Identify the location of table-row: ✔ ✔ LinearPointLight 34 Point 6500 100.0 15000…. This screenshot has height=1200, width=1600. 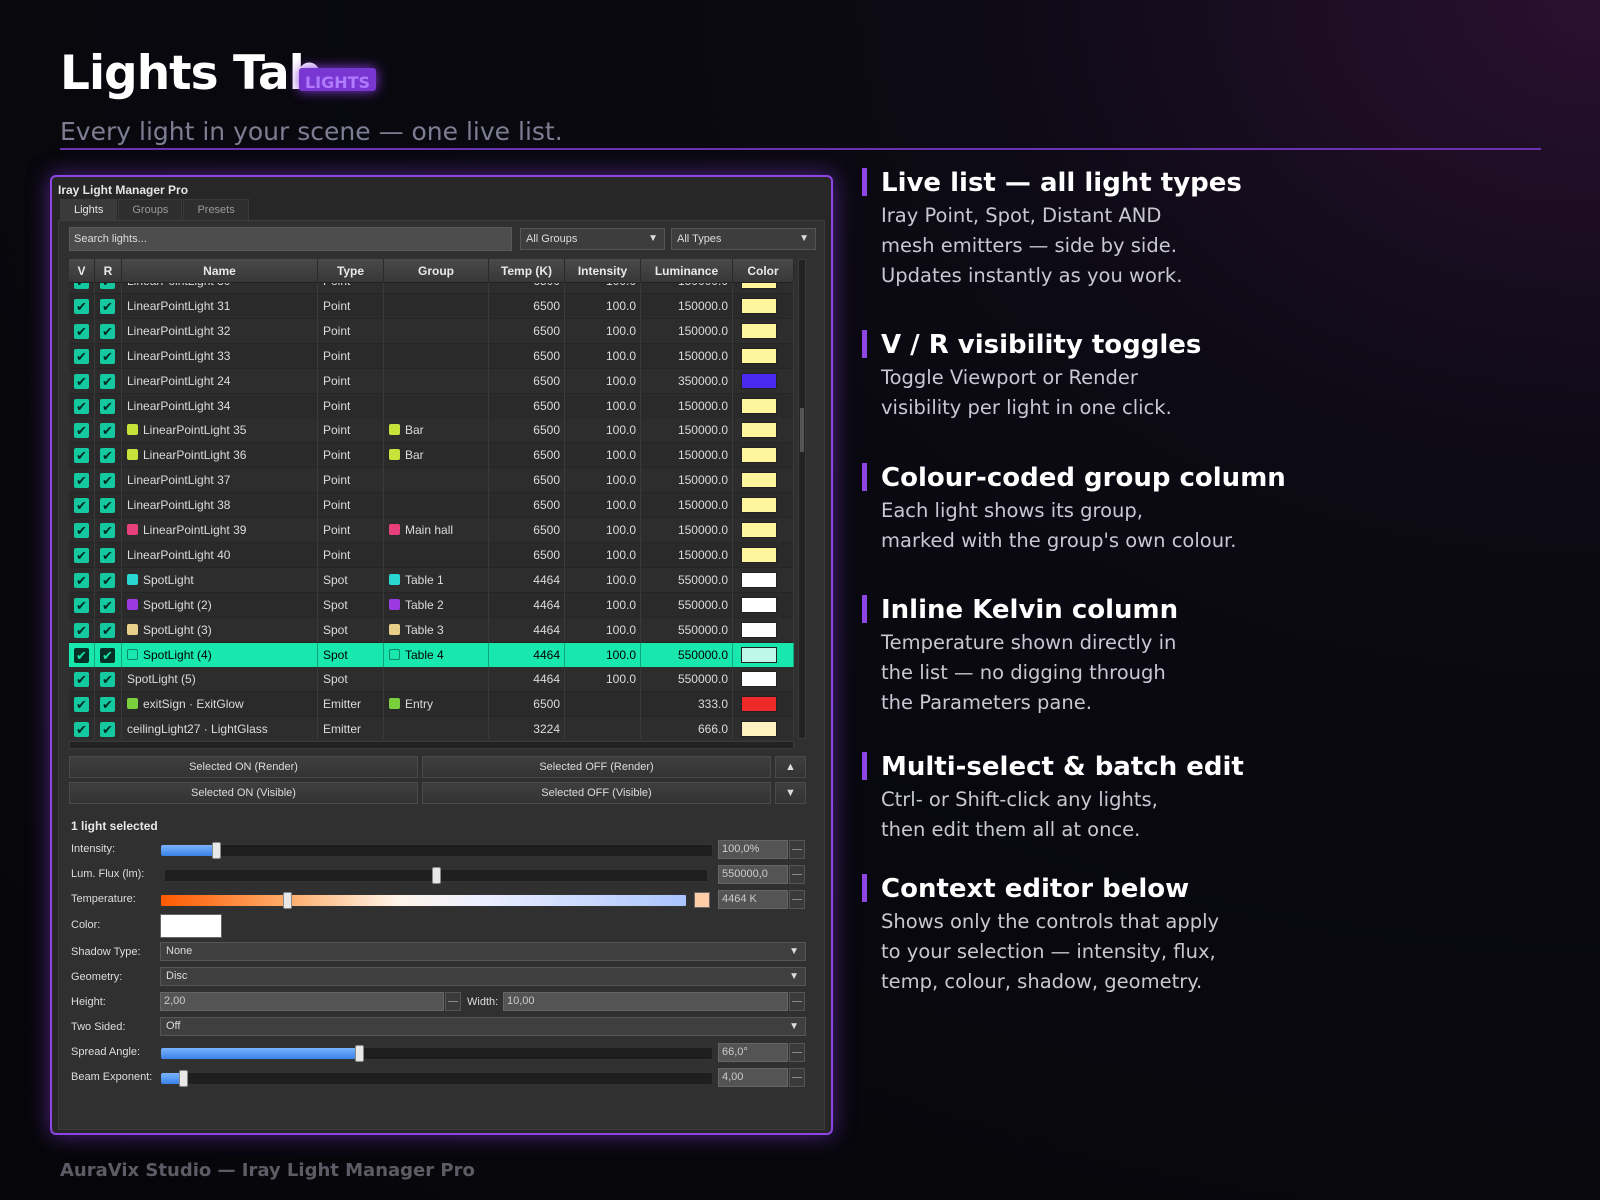
(431, 406).